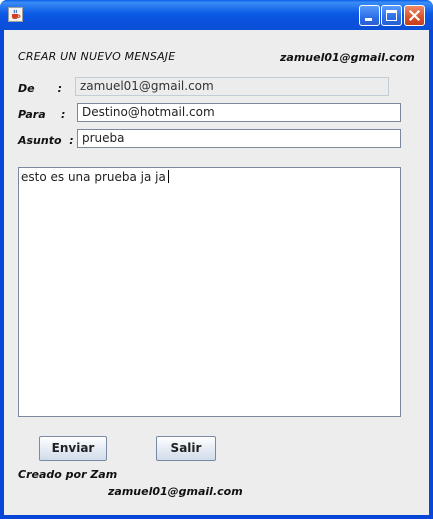  Describe the element at coordinates (347, 57) in the screenshot. I see `header-email: zamuel01@gmail.com` at that location.